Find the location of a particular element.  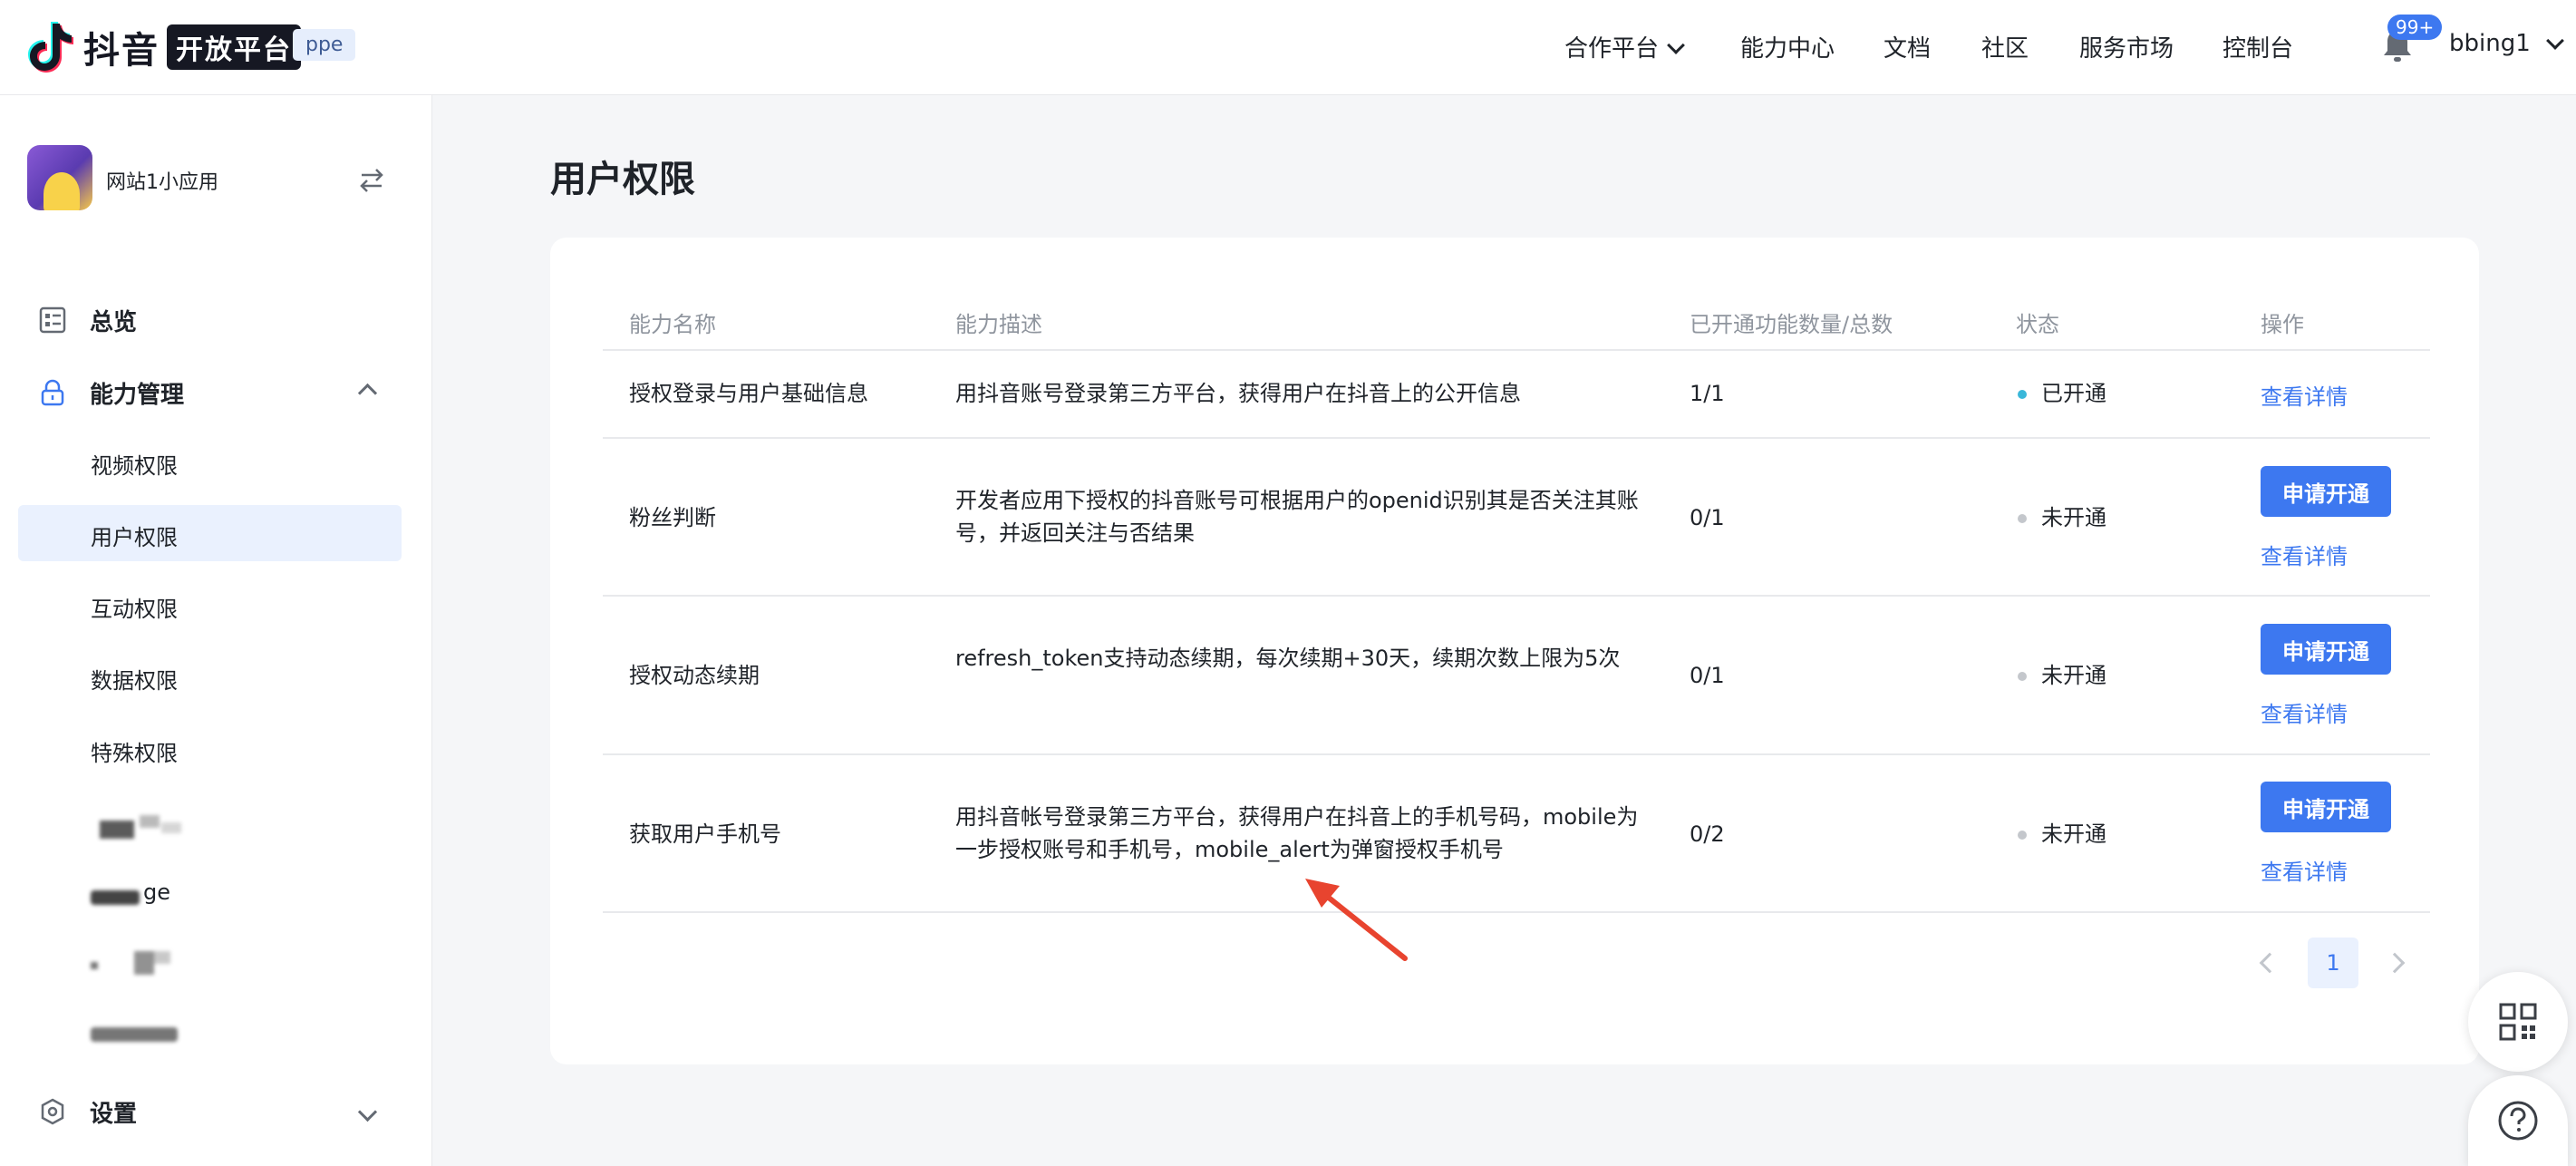

blurred-item-partial-text: ge is located at coordinates (156, 892).